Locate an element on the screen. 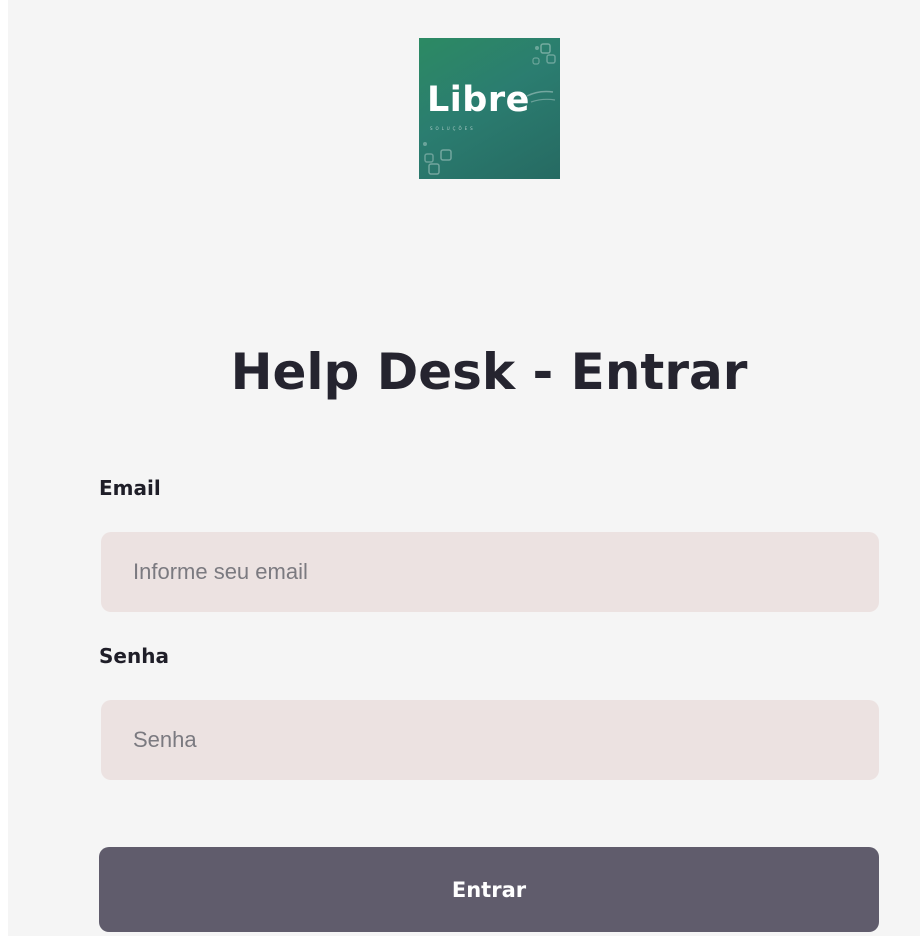 The width and height of the screenshot is (920, 936). logo-subtext: SOLUÇÕES is located at coordinates (453, 128).